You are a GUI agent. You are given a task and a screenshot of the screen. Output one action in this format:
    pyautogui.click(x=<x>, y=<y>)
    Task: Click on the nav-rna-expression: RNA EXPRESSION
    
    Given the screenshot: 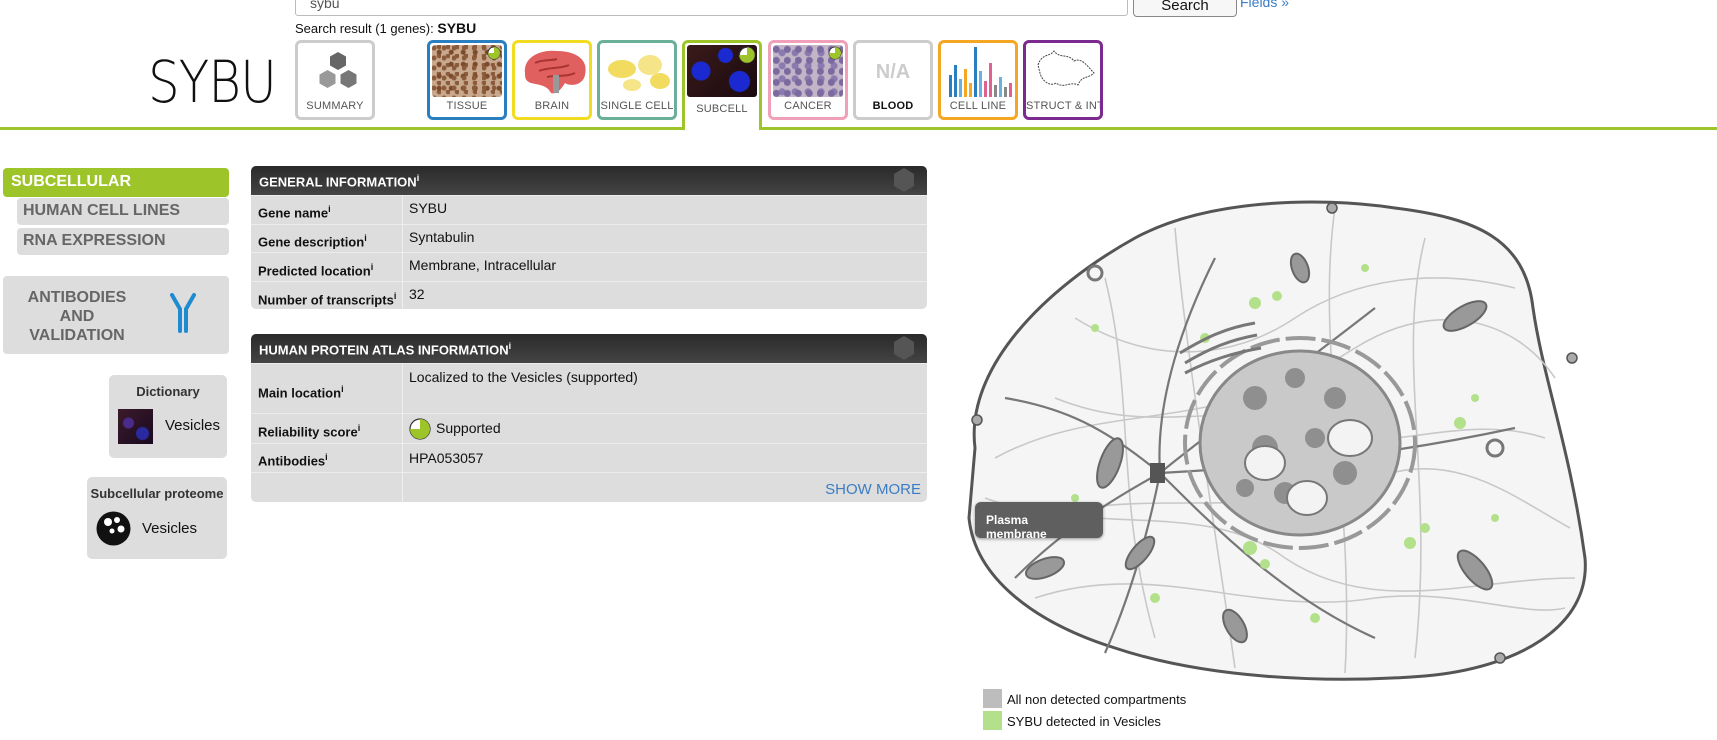 What is the action you would take?
    pyautogui.click(x=123, y=241)
    